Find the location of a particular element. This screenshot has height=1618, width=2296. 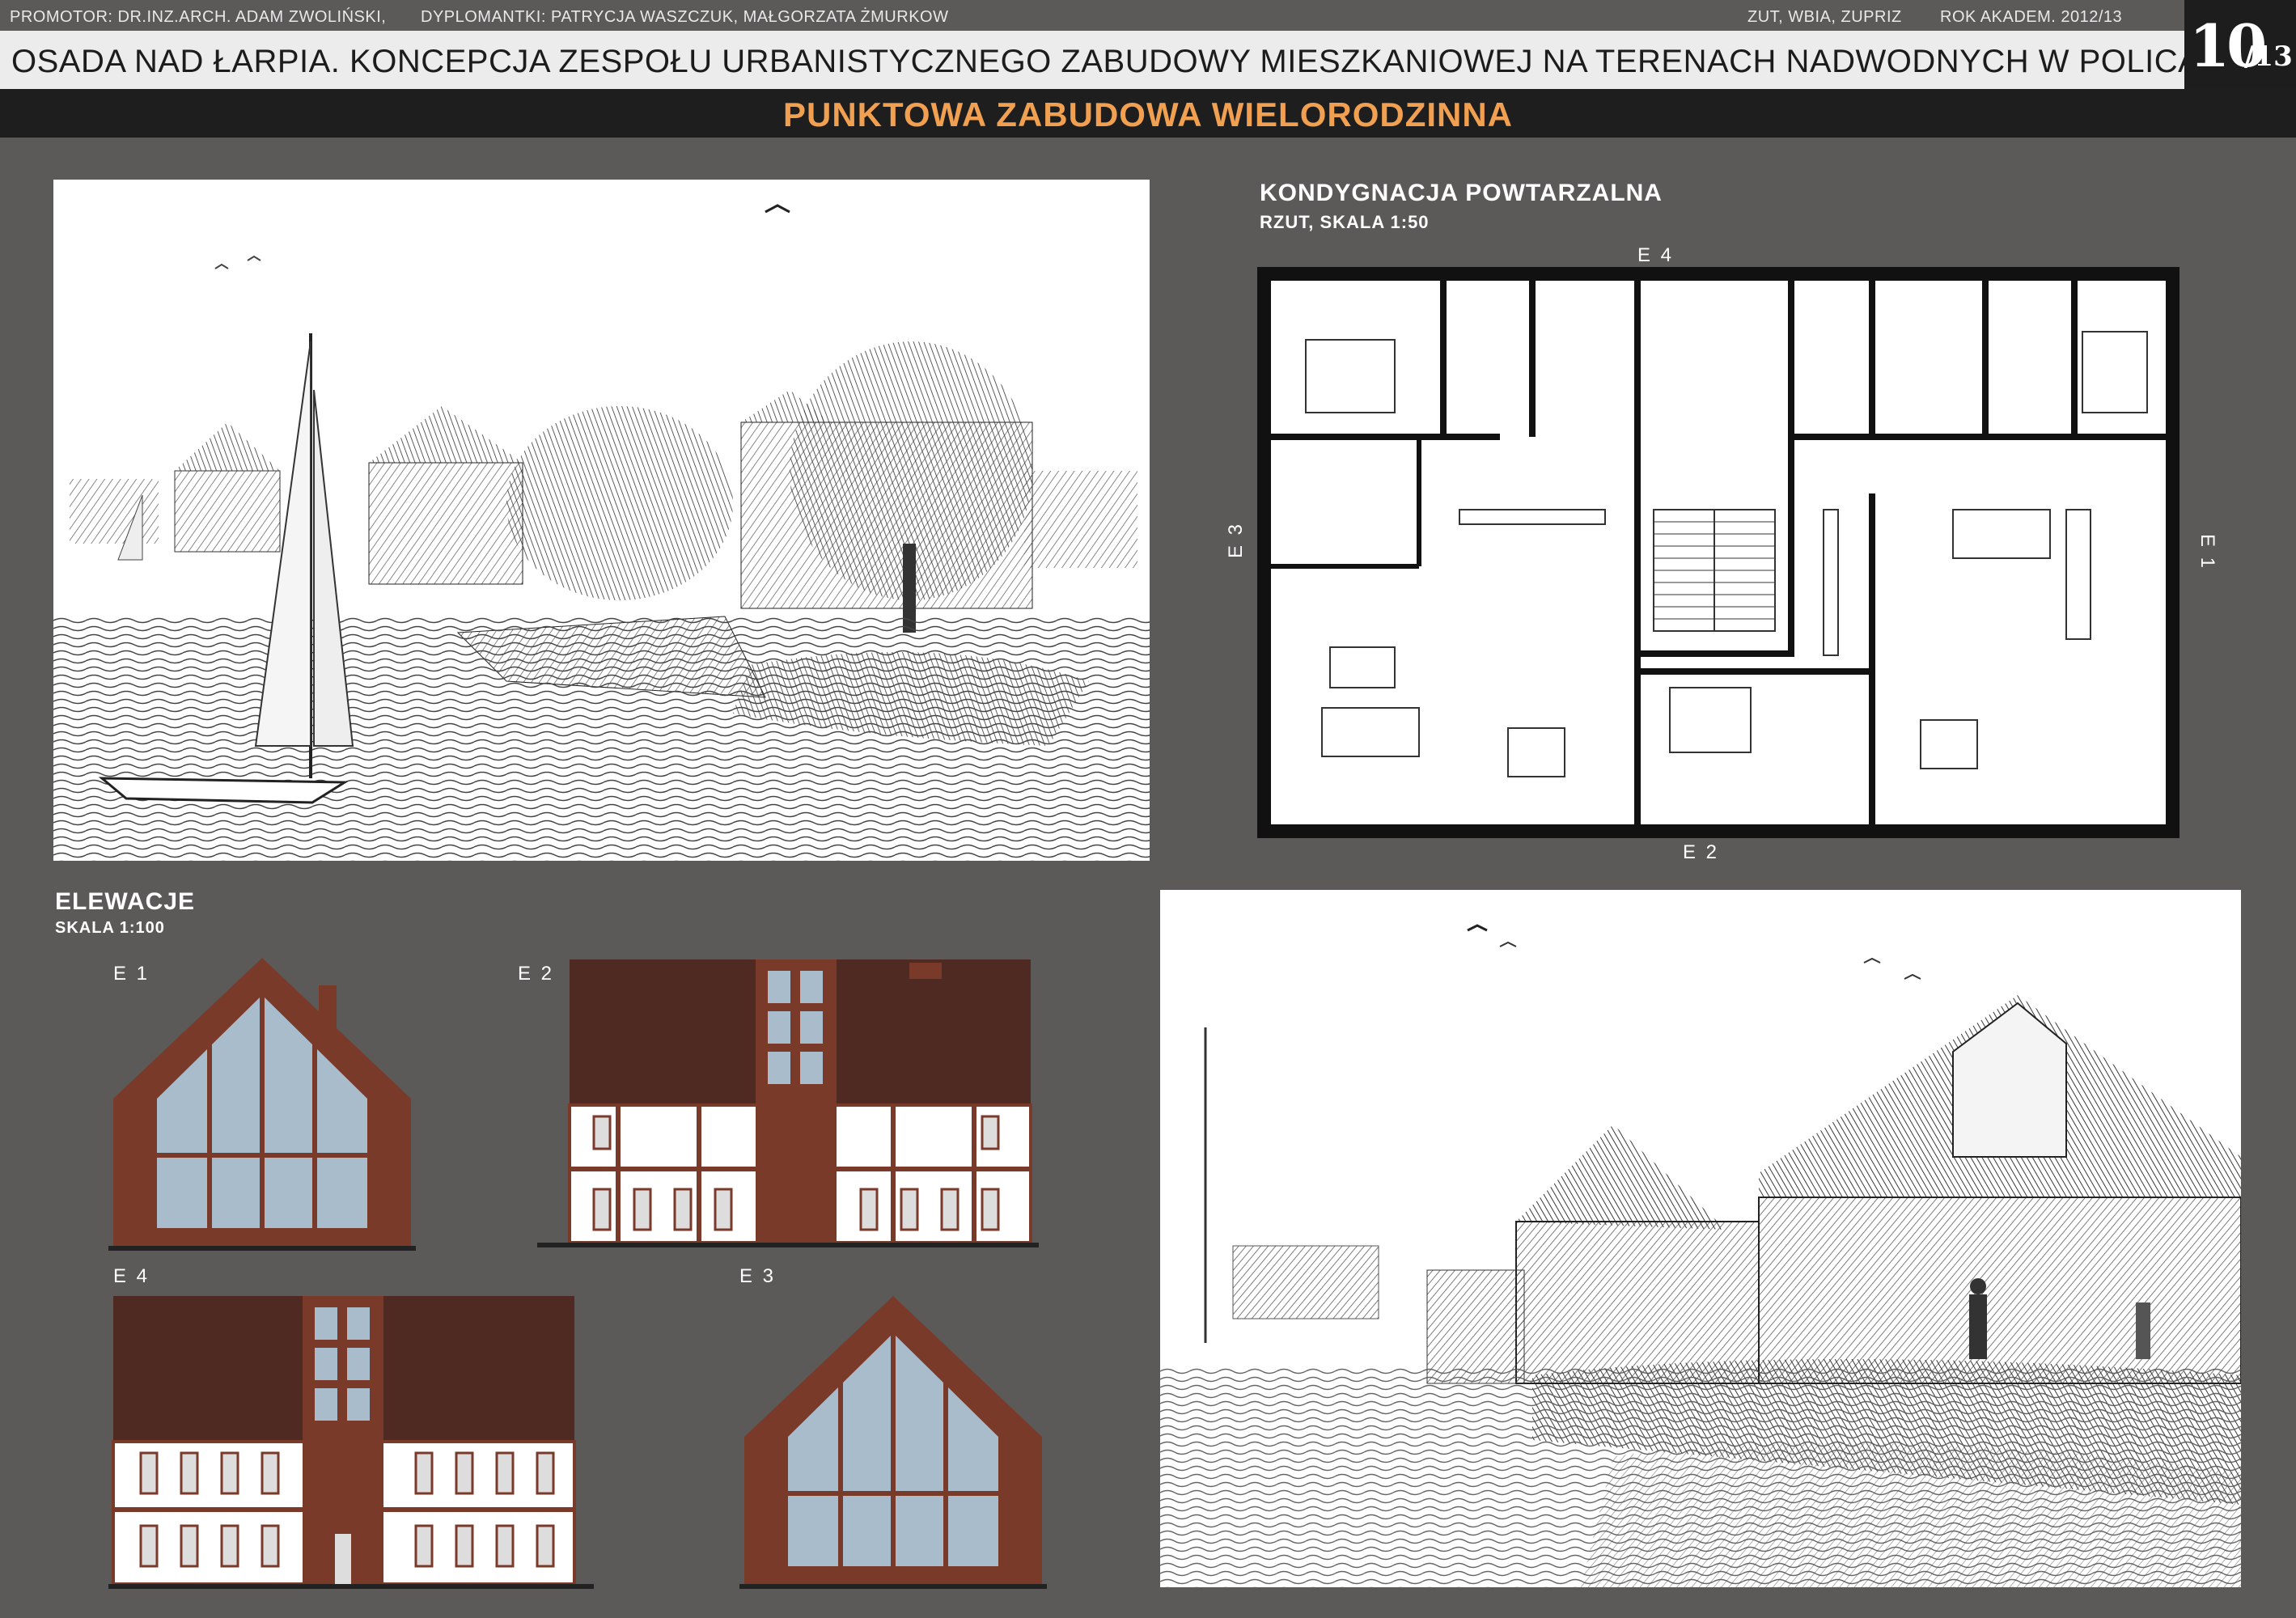

elevation-label-e4: E 4 is located at coordinates (131, 1276).